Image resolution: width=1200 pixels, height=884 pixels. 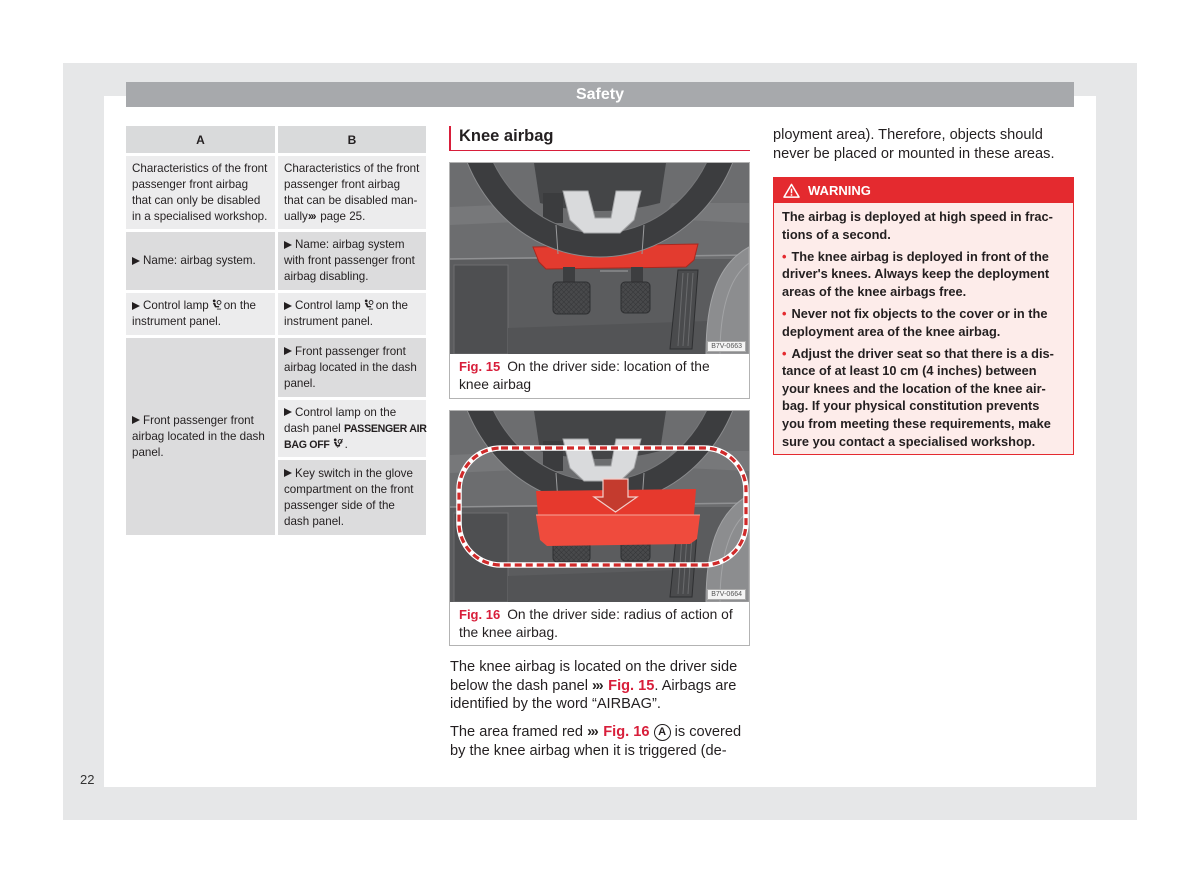 I want to click on knee-airbag-deployed, so click(x=618, y=530).